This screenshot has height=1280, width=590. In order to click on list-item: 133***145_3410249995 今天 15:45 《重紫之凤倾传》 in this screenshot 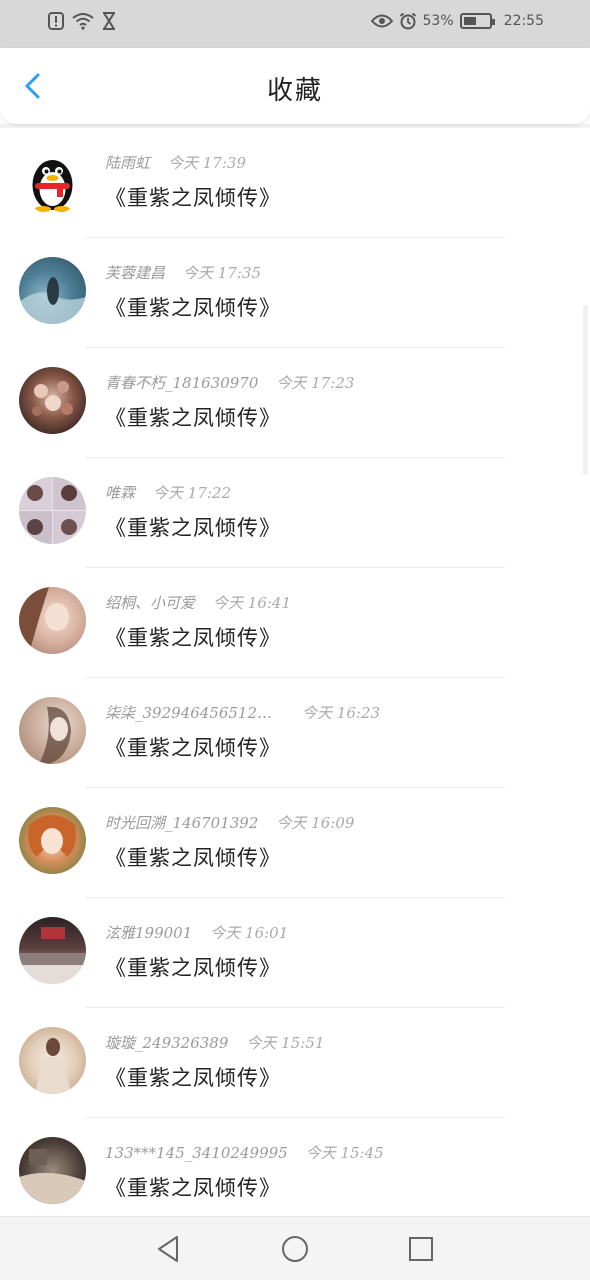, I will do `click(295, 1167)`.